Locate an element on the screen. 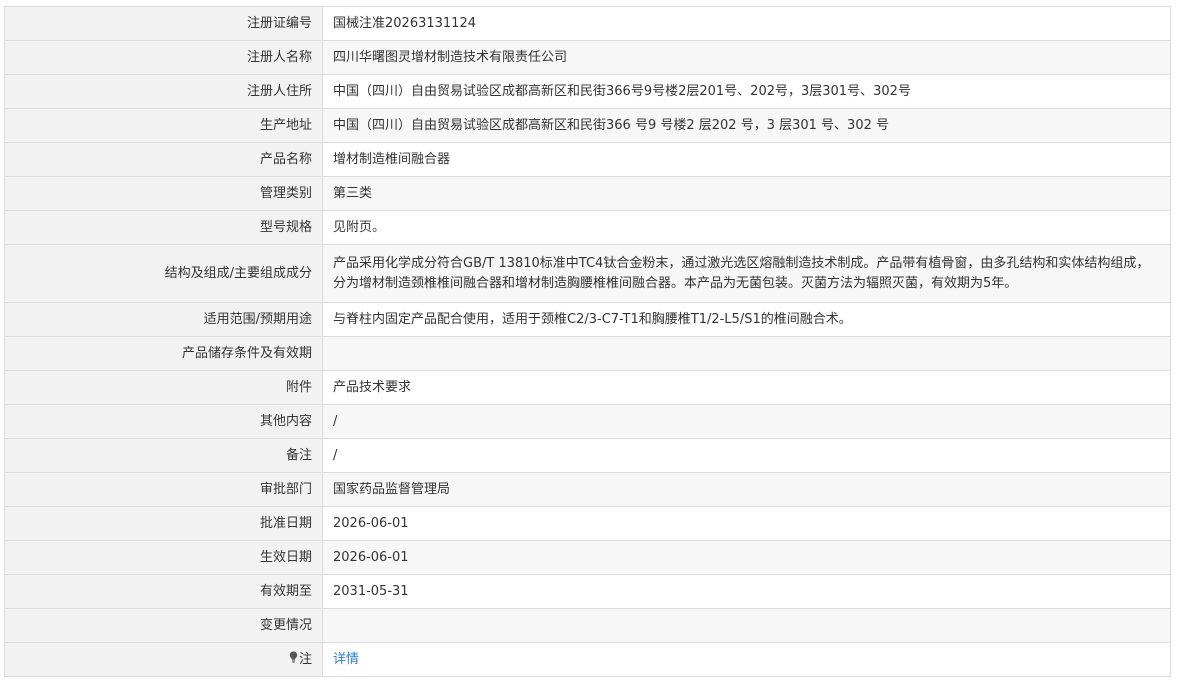  row-value: 增材制造椎间融合器 is located at coordinates (746, 159).